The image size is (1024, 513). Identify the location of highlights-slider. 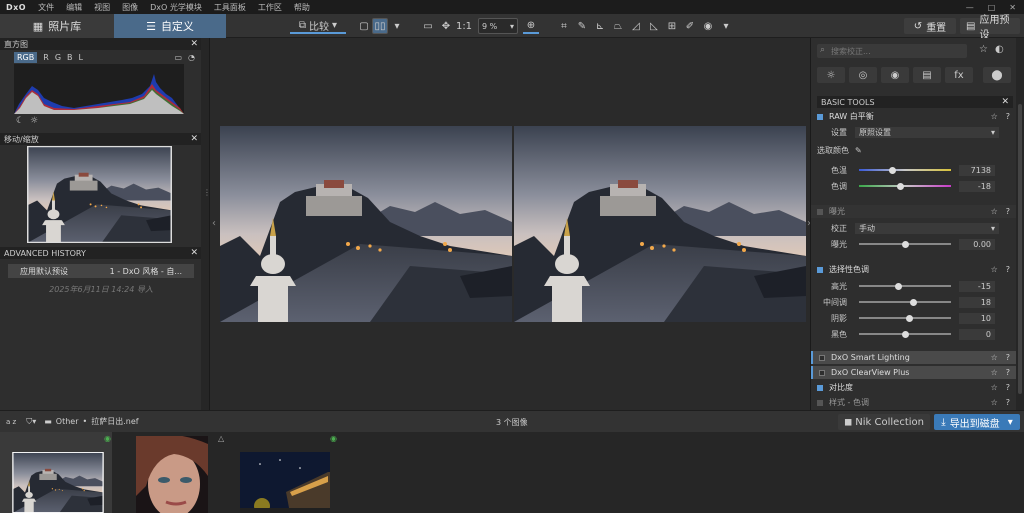
(905, 286).